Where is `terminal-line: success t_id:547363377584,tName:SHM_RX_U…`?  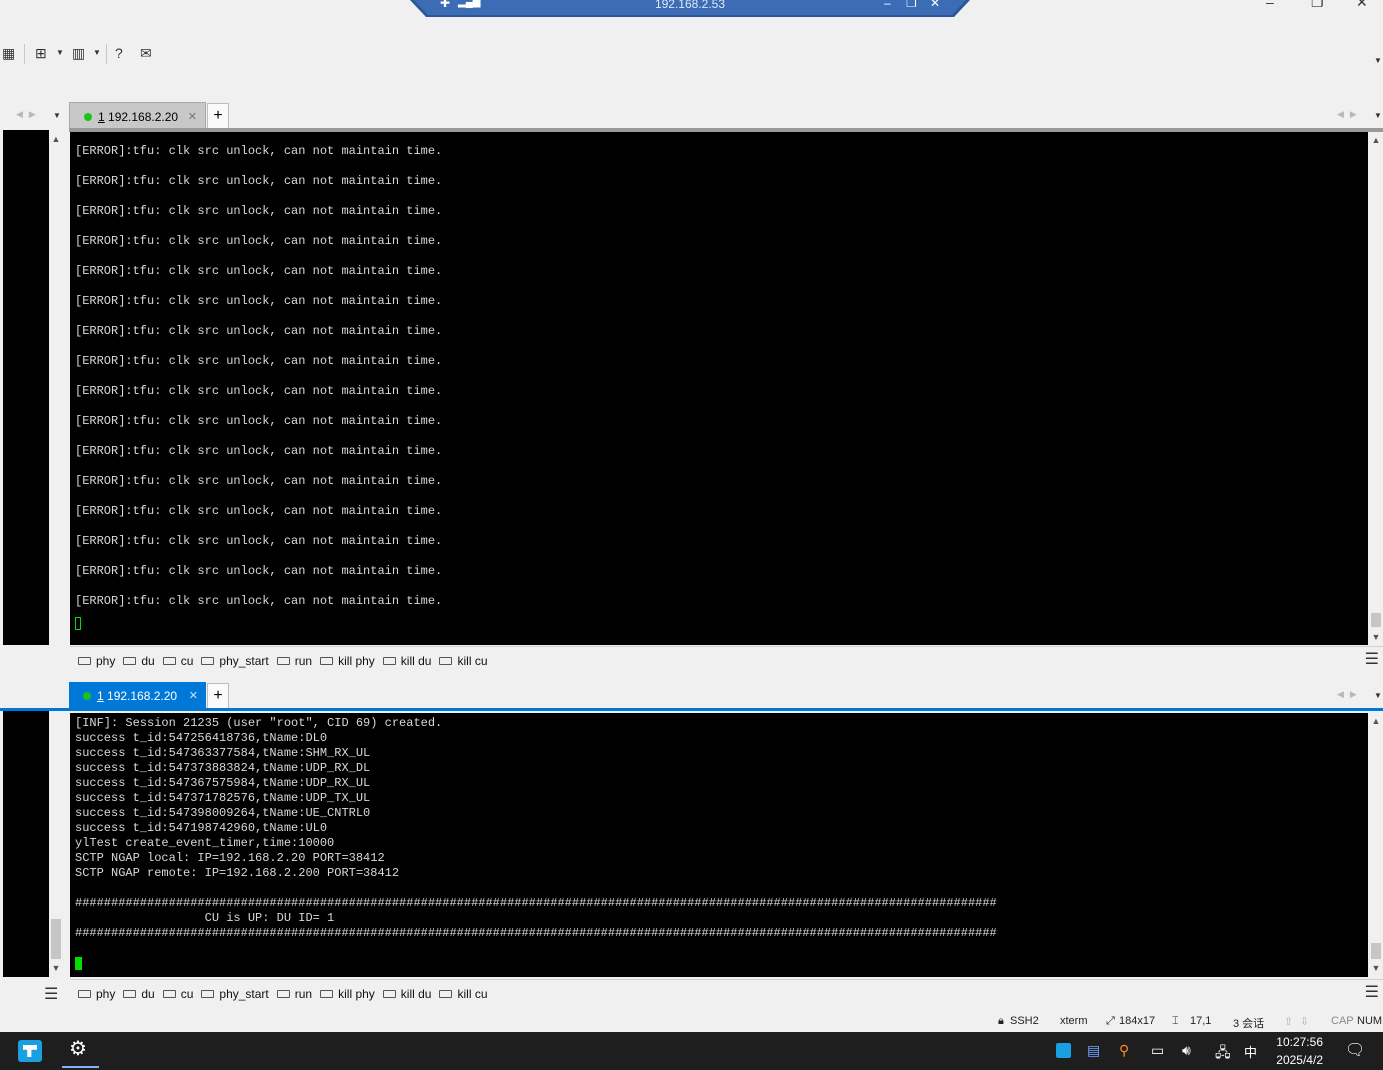 terminal-line: success t_id:547363377584,tName:SHM_RX_U… is located at coordinates (223, 753).